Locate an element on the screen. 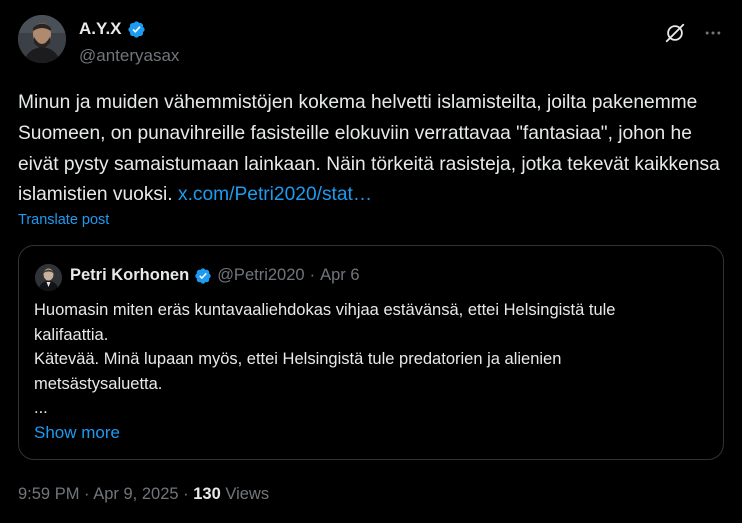 The image size is (742, 523). views-label: Views is located at coordinates (247, 494).